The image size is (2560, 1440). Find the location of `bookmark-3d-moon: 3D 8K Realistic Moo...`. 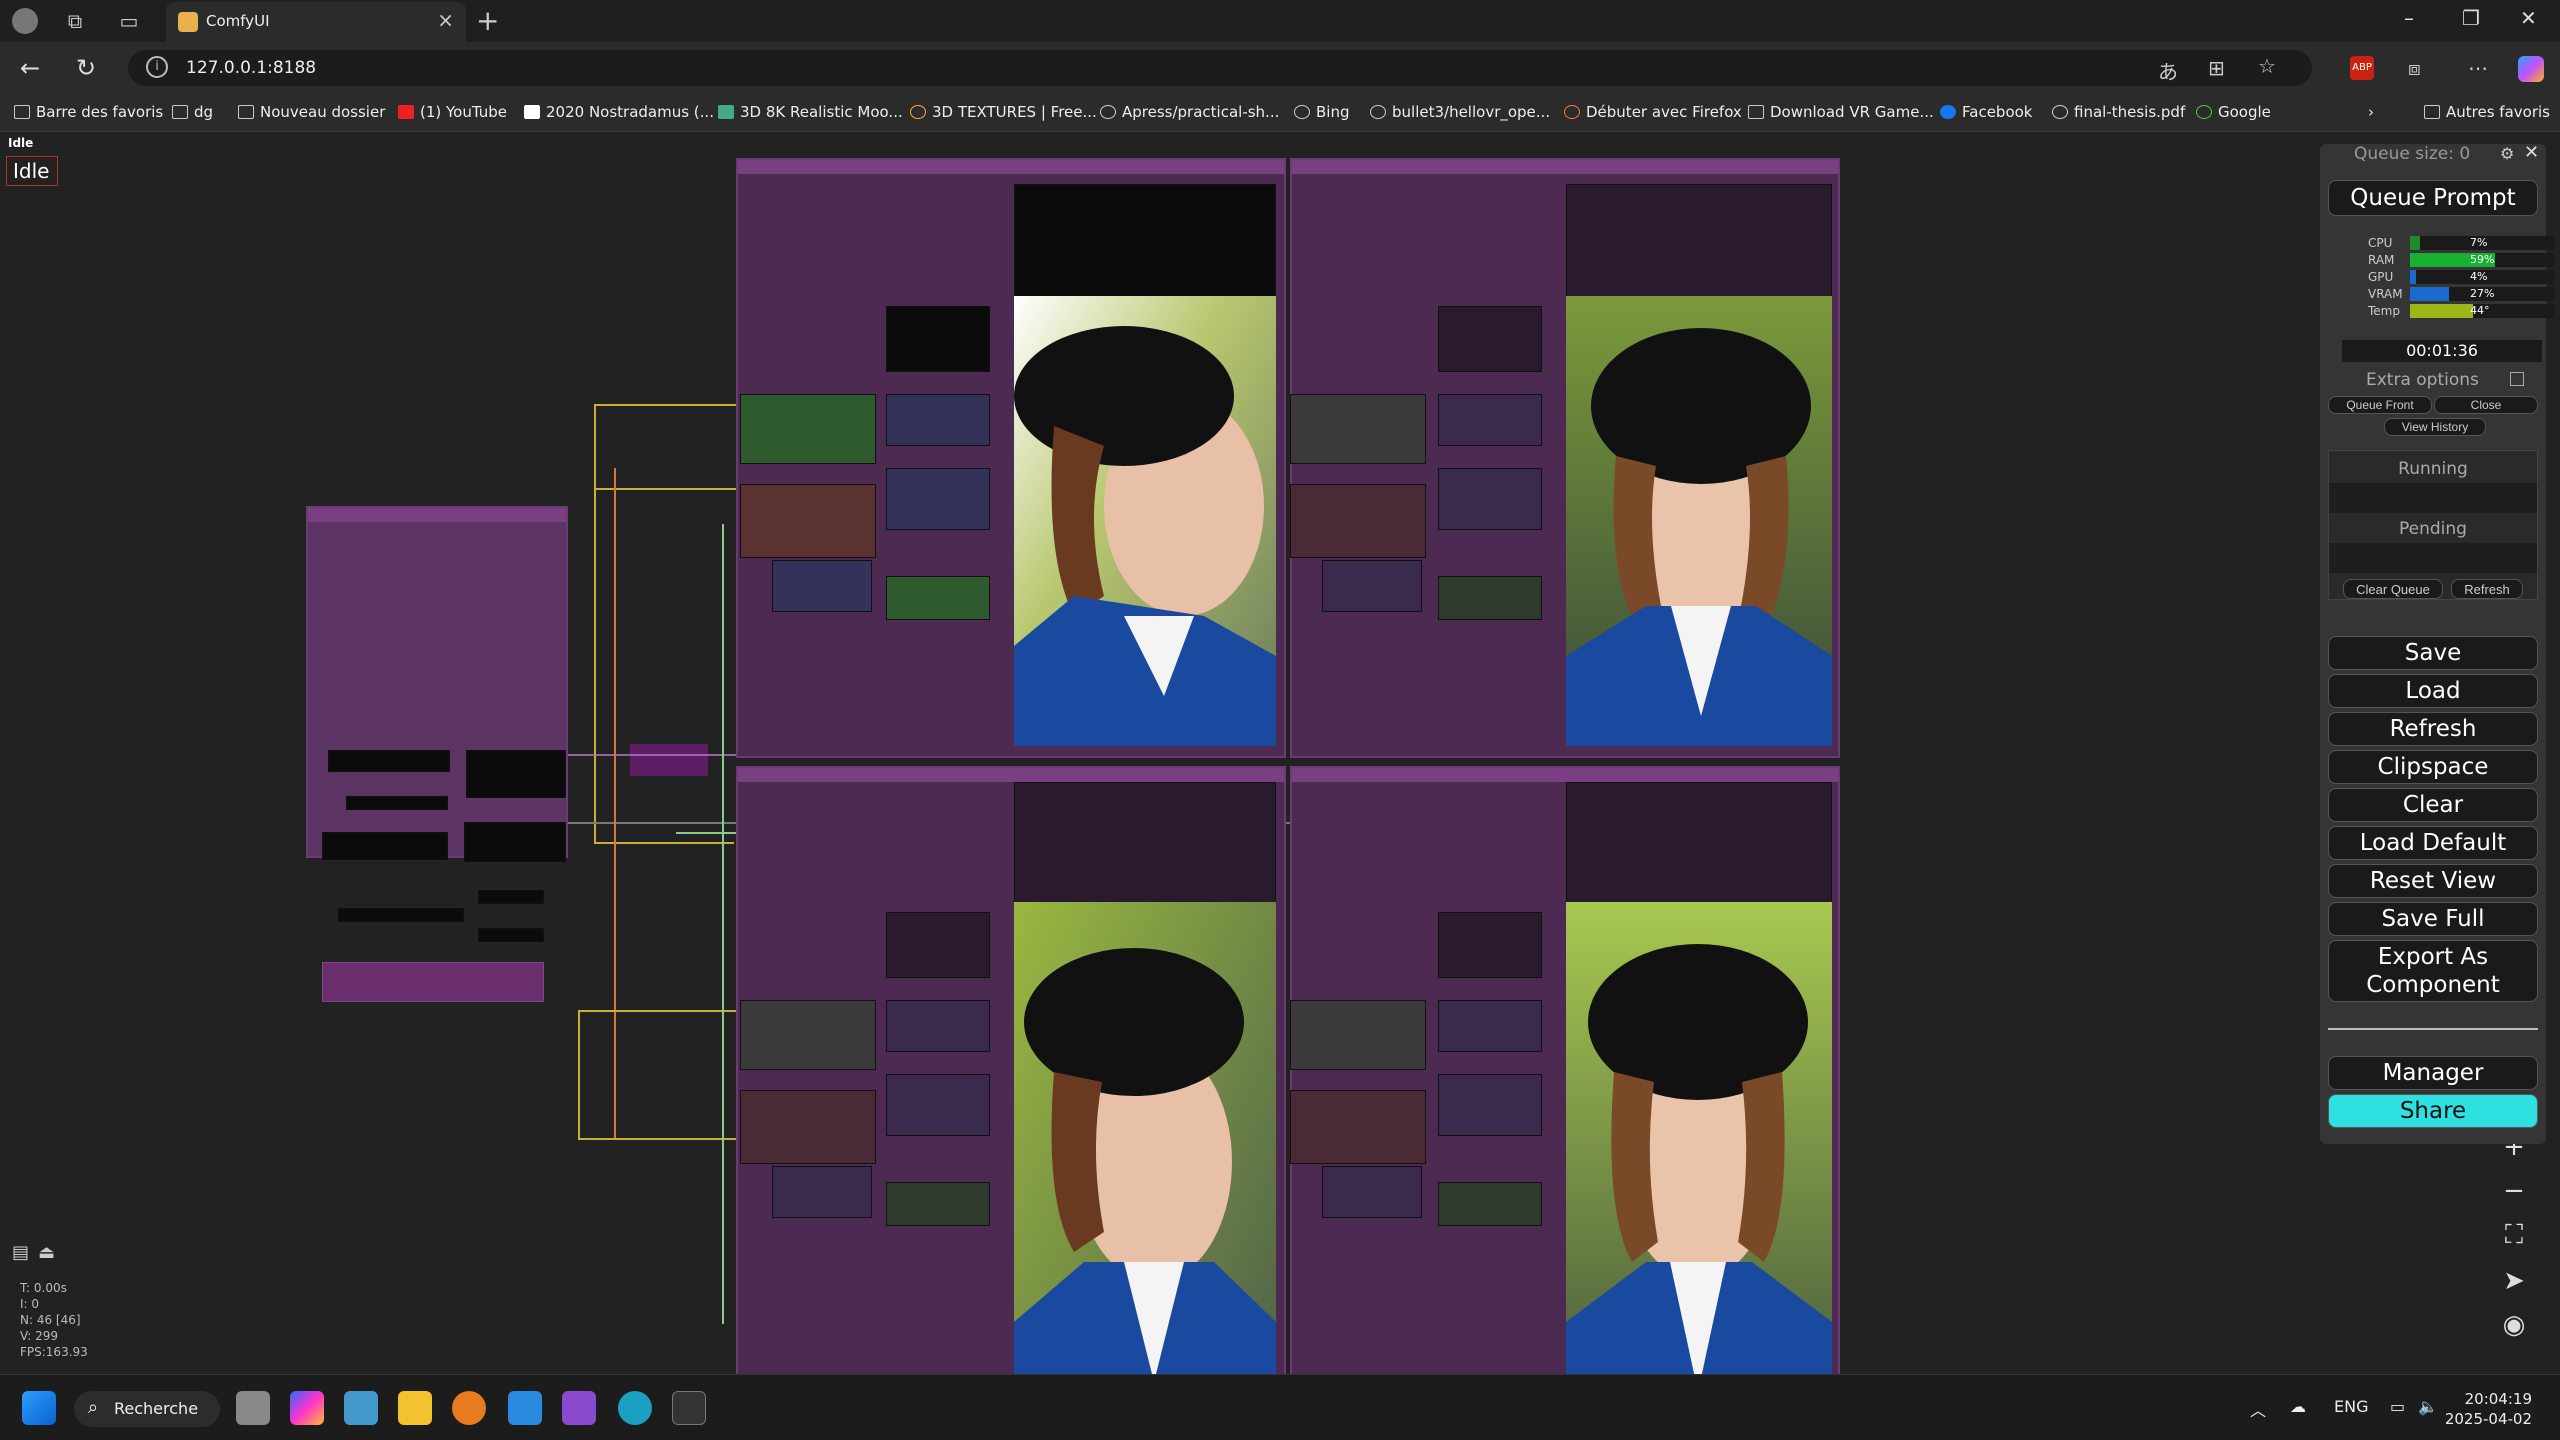

bookmark-3d-moon: 3D 8K Realistic Moo... is located at coordinates (810, 112).